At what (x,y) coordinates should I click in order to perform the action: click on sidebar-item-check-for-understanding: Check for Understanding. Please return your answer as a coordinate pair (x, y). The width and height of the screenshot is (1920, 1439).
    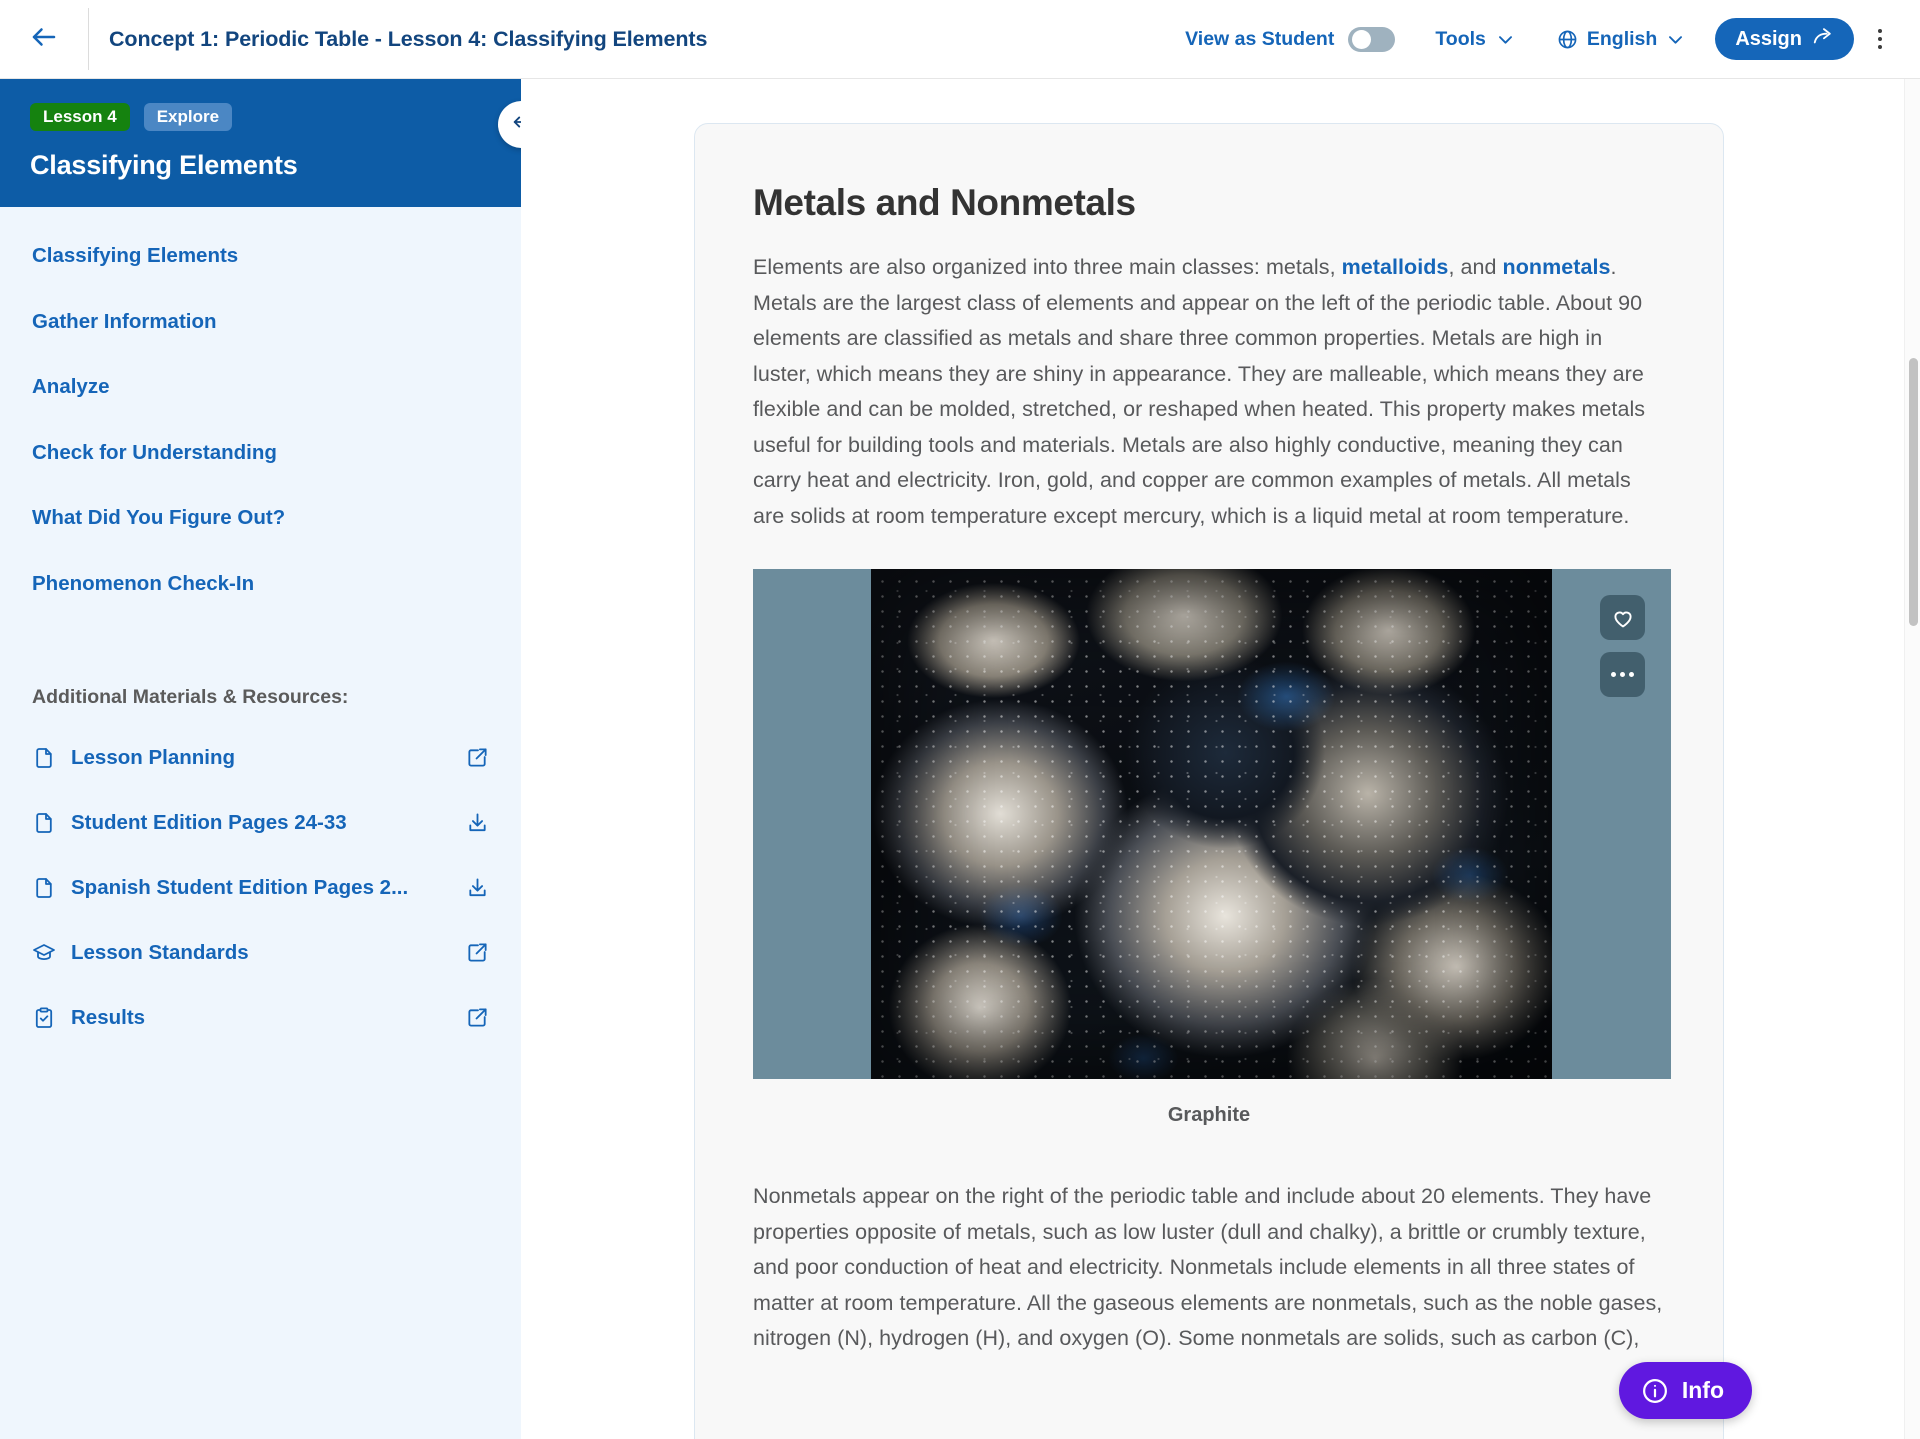
    Looking at the image, I should click on (260, 453).